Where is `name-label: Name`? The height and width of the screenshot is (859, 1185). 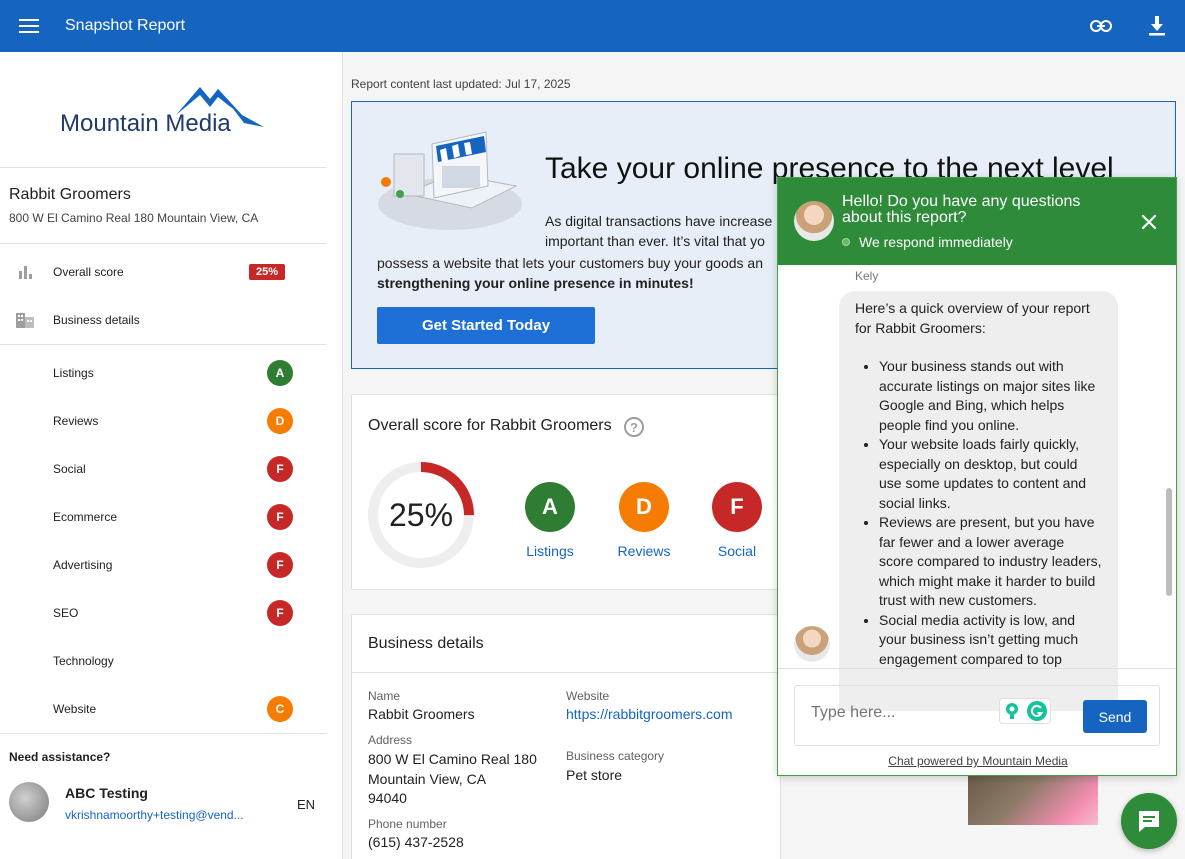 name-label: Name is located at coordinates (384, 696).